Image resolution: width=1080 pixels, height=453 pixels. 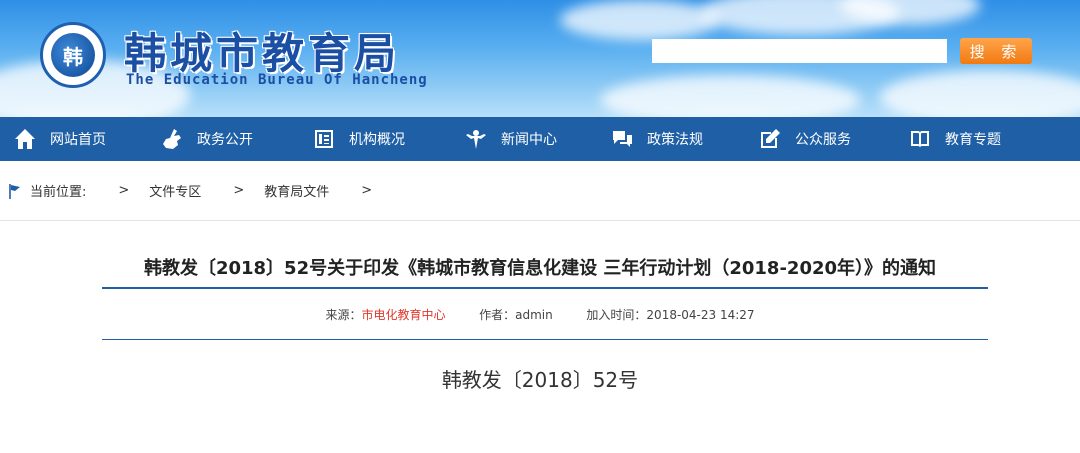 I want to click on nav-item-policies: 政策法规, so click(x=656, y=139).